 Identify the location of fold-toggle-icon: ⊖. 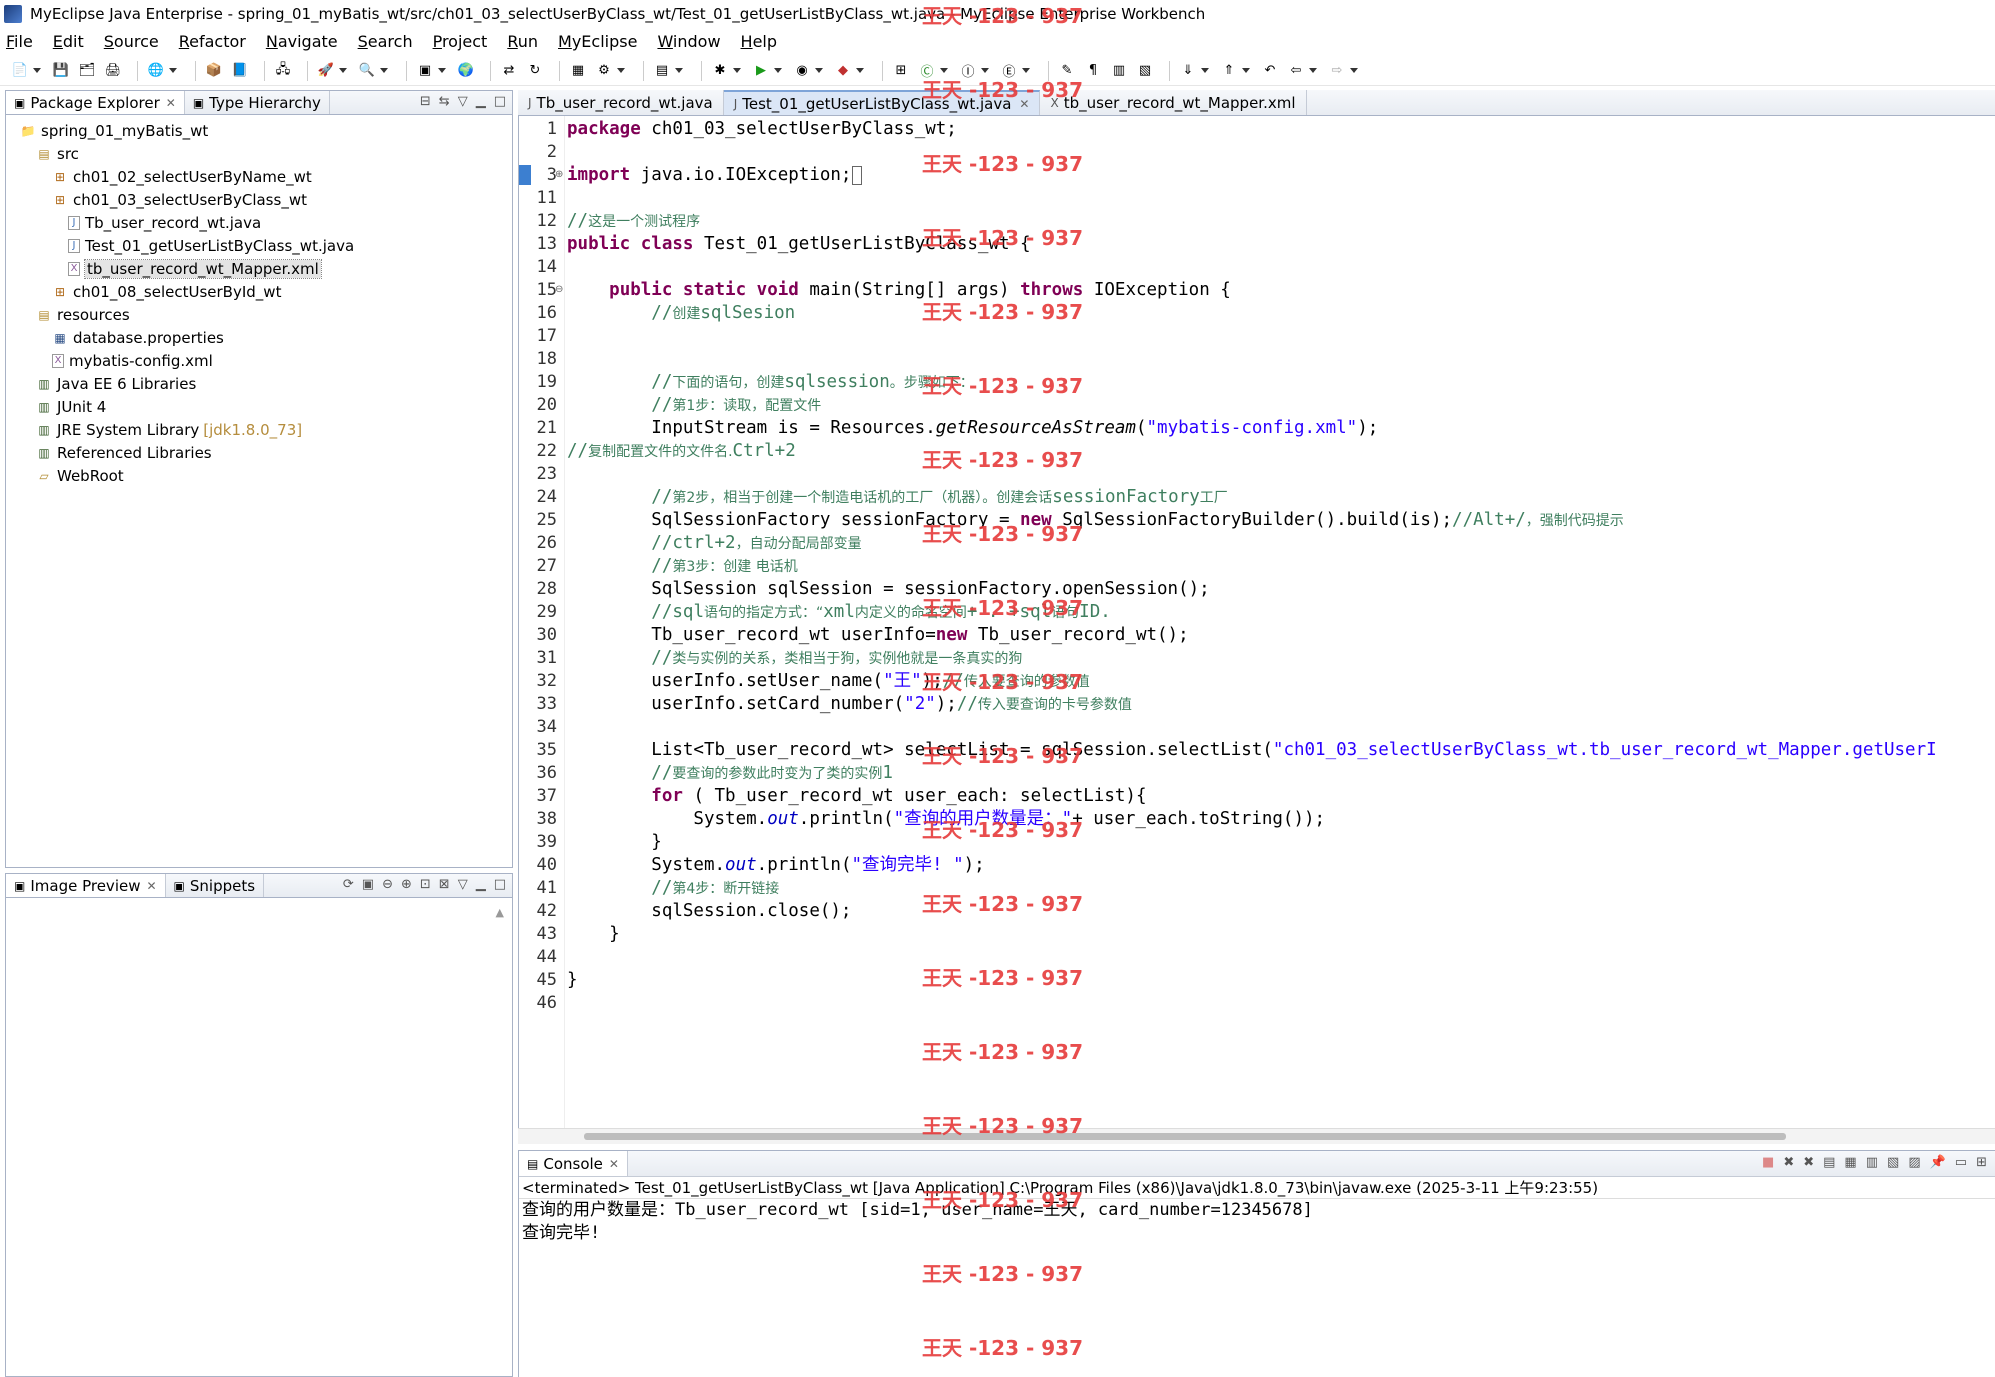
(559, 289).